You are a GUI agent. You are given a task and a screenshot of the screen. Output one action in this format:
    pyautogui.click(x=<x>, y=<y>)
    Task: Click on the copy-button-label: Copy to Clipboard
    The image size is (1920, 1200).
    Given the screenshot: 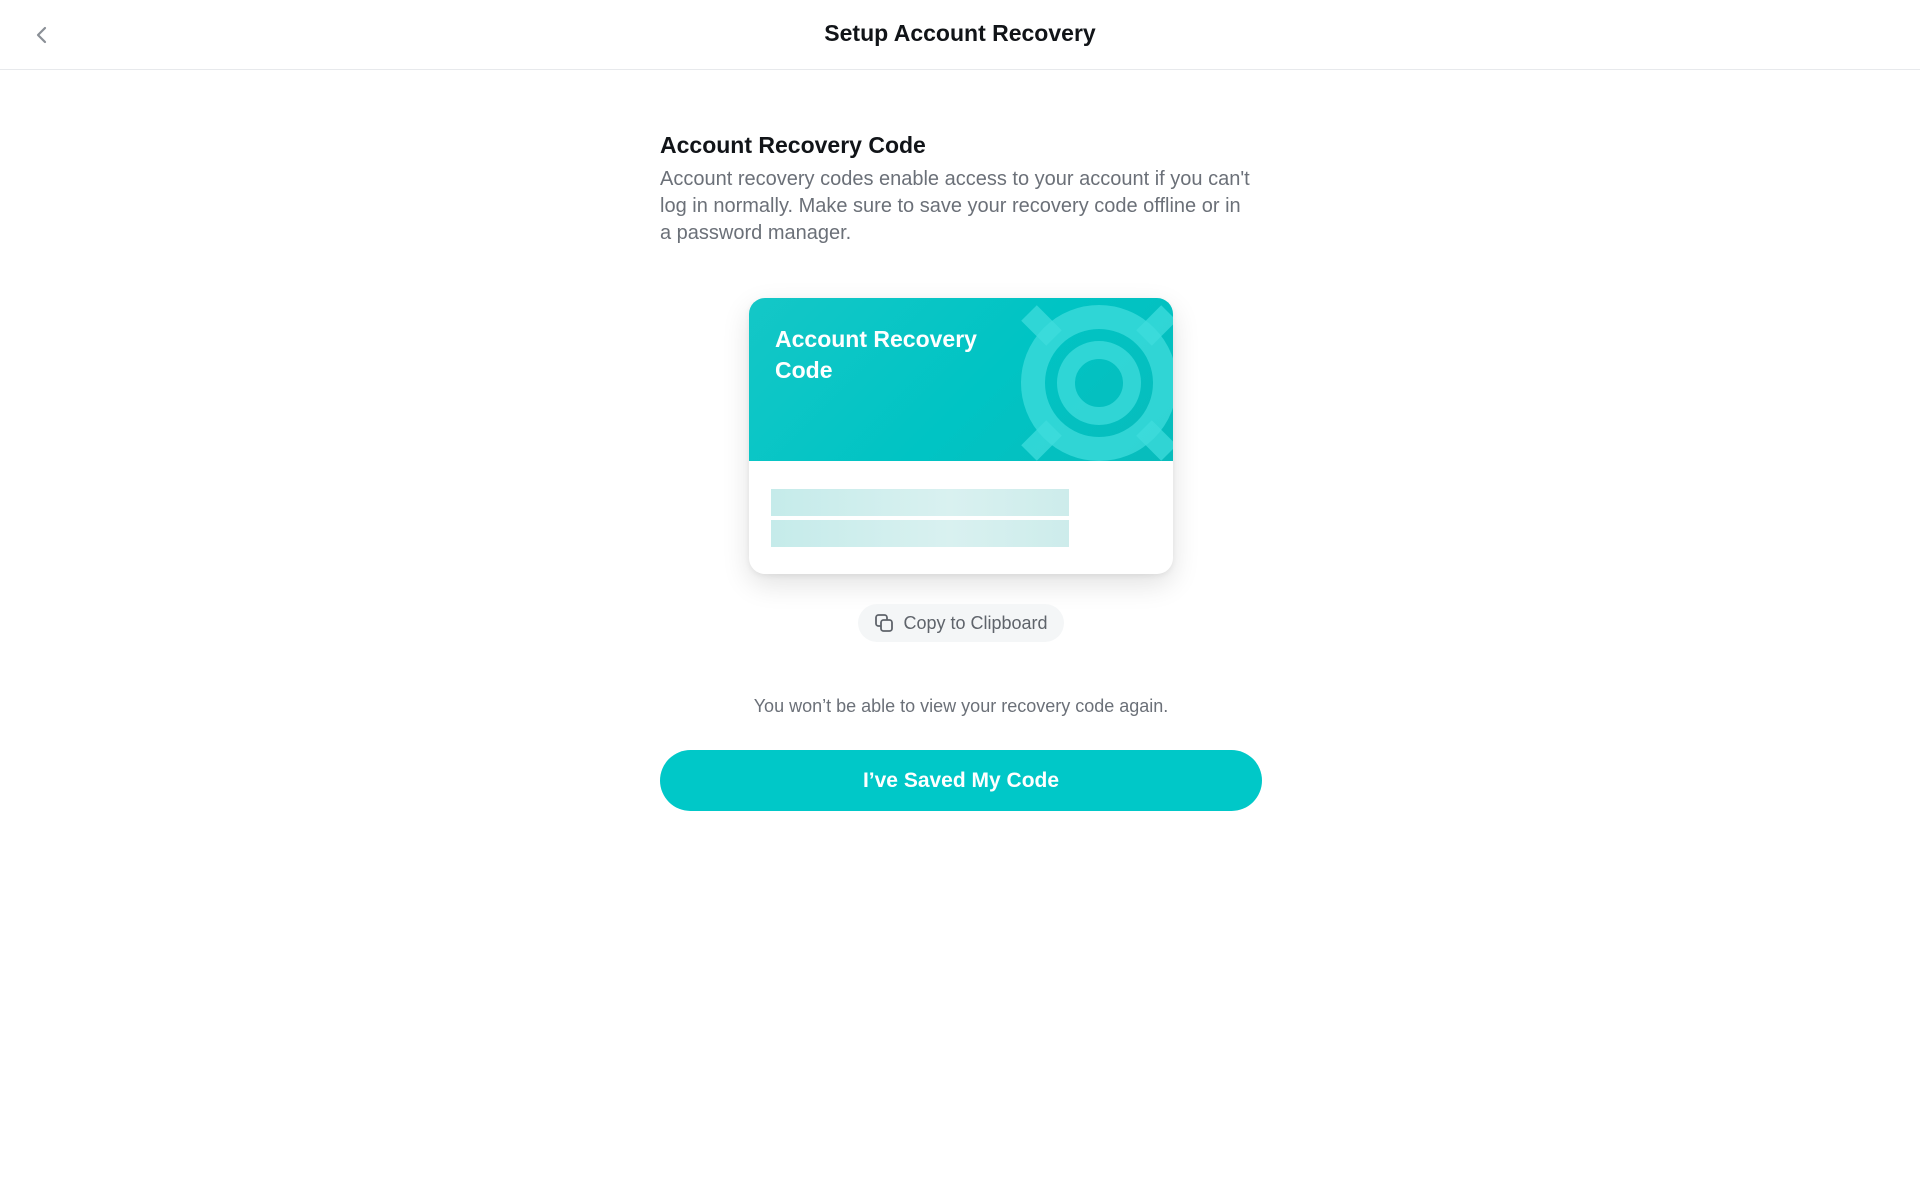 What is the action you would take?
    pyautogui.click(x=975, y=622)
    